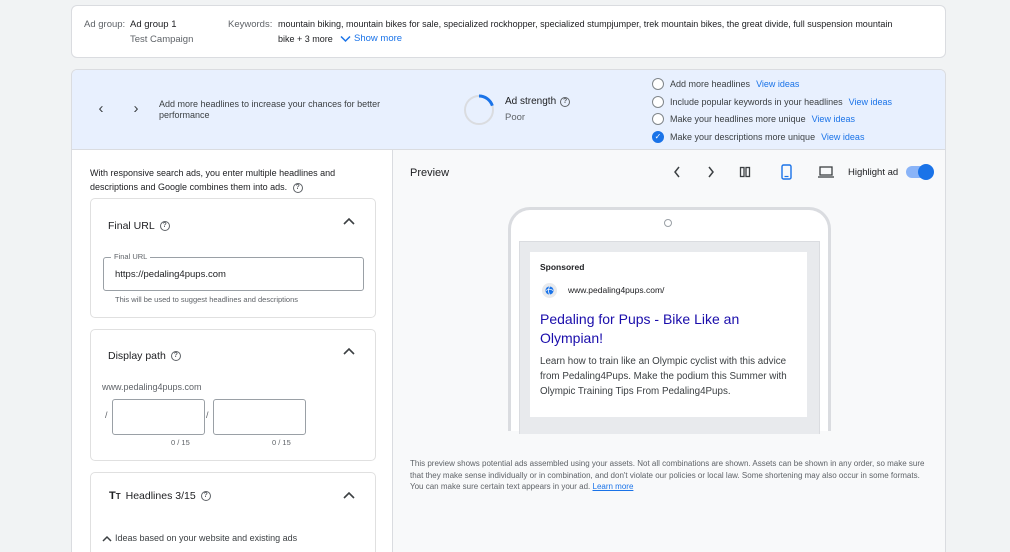 This screenshot has height=552, width=1010. Describe the element at coordinates (152, 387) in the screenshot. I see `display-path-domain: www.pedaling4pups.com` at that location.